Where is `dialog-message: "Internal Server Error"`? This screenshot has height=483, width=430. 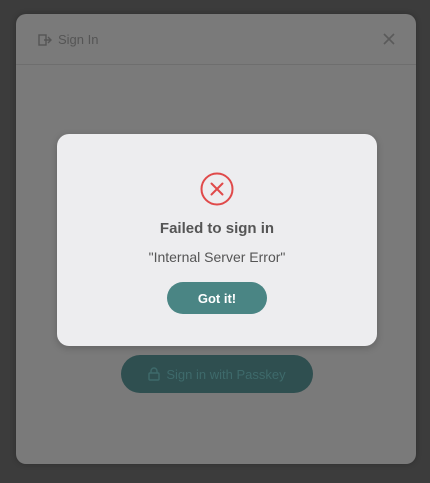
dialog-message: "Internal Server Error" is located at coordinates (217, 257).